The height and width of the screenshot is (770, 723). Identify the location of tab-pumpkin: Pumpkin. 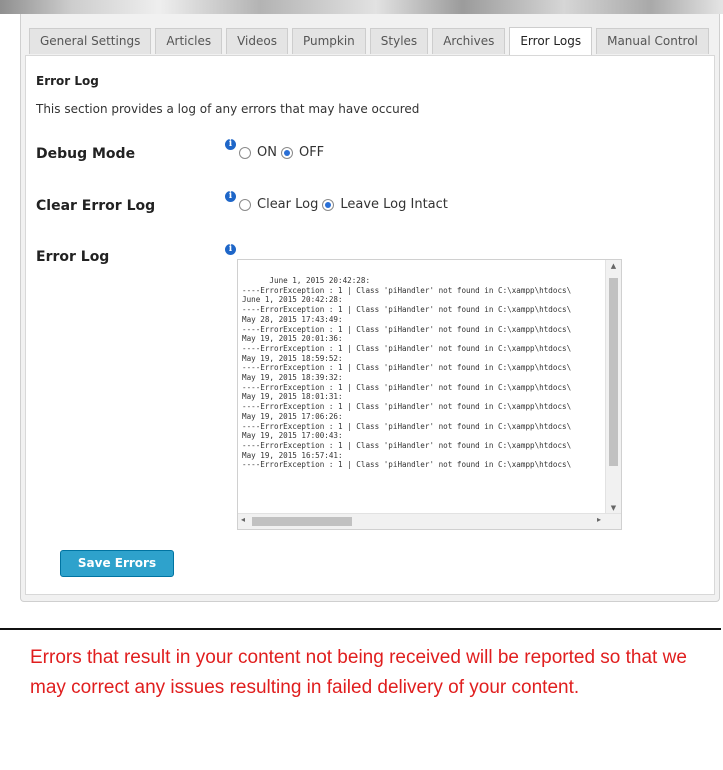
(328, 41).